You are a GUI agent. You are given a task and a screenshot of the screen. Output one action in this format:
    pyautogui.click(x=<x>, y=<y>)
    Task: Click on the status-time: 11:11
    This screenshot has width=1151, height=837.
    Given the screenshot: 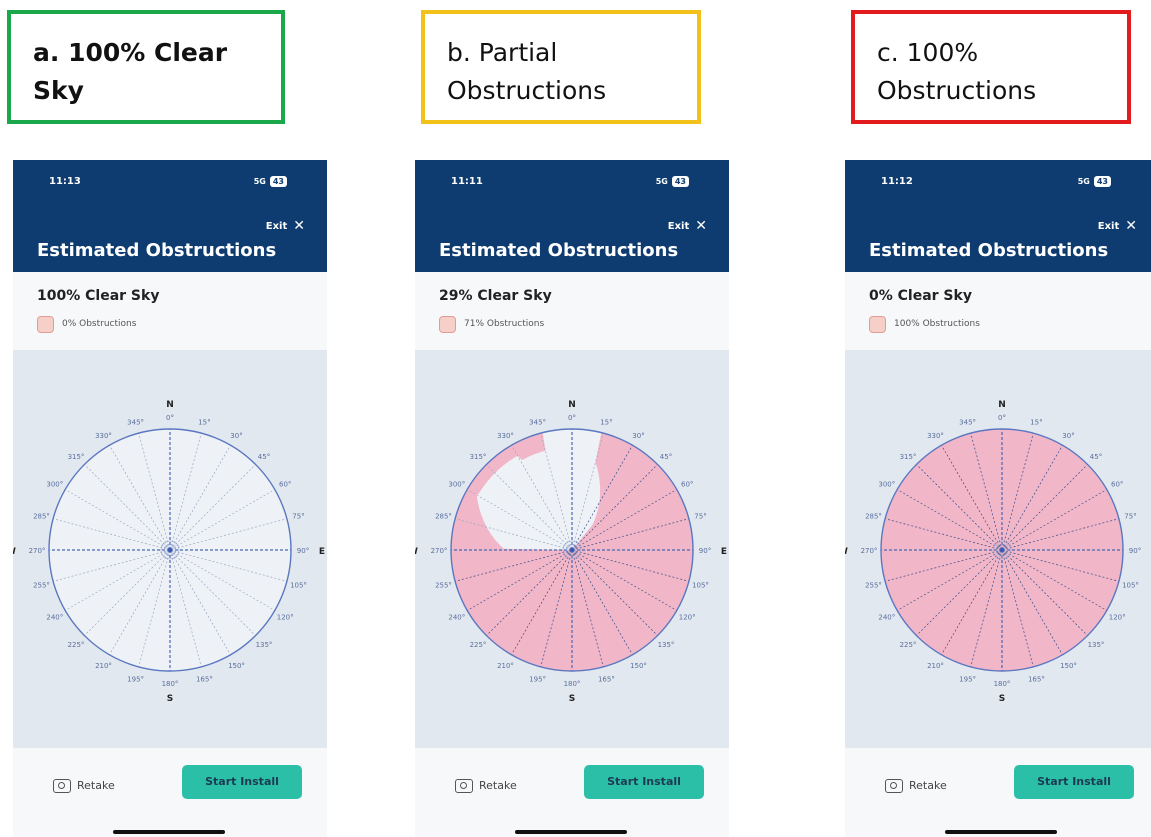 What is the action you would take?
    pyautogui.click(x=467, y=181)
    